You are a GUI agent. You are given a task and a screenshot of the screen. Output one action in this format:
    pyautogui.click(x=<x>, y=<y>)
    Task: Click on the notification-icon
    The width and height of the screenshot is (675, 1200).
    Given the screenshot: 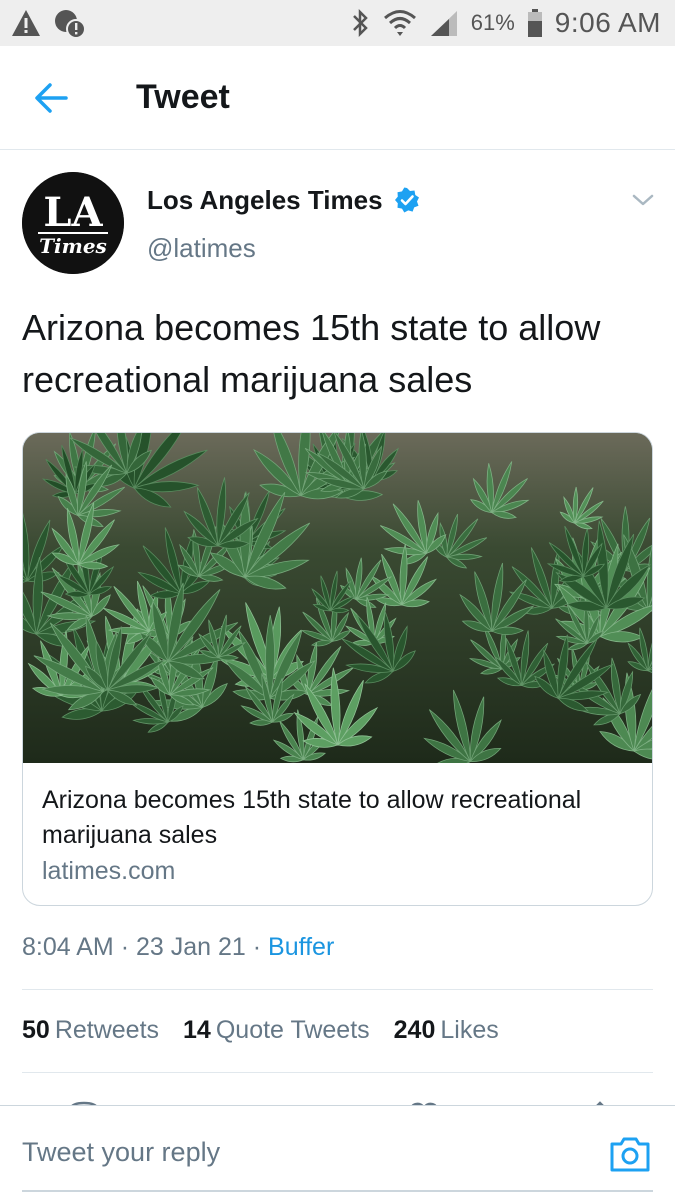 What is the action you would take?
    pyautogui.click(x=70, y=24)
    